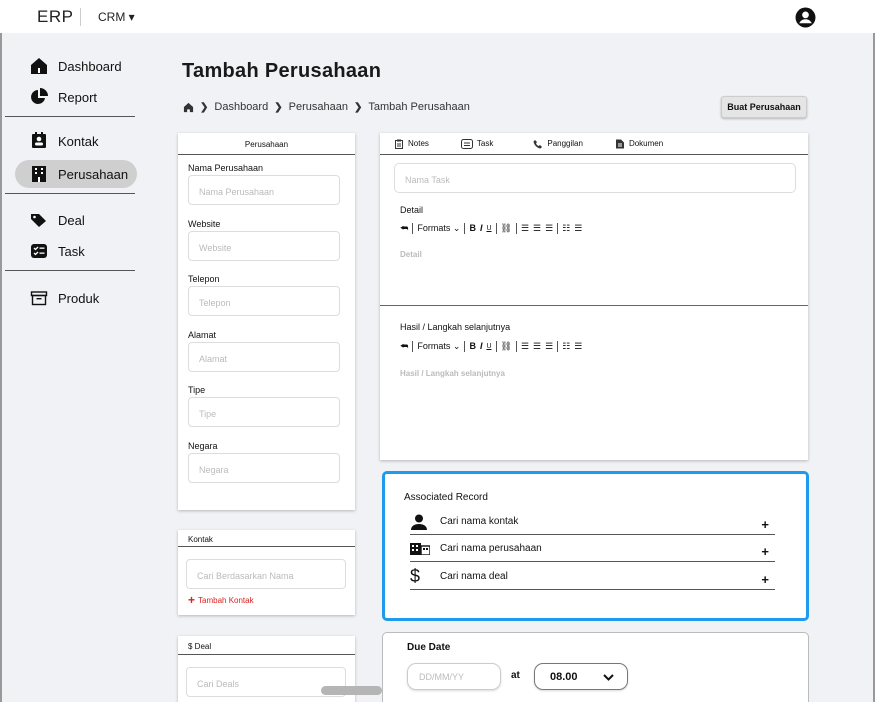 The width and height of the screenshot is (875, 702). What do you see at coordinates (264, 468) in the screenshot?
I see `country-input: Negara` at bounding box center [264, 468].